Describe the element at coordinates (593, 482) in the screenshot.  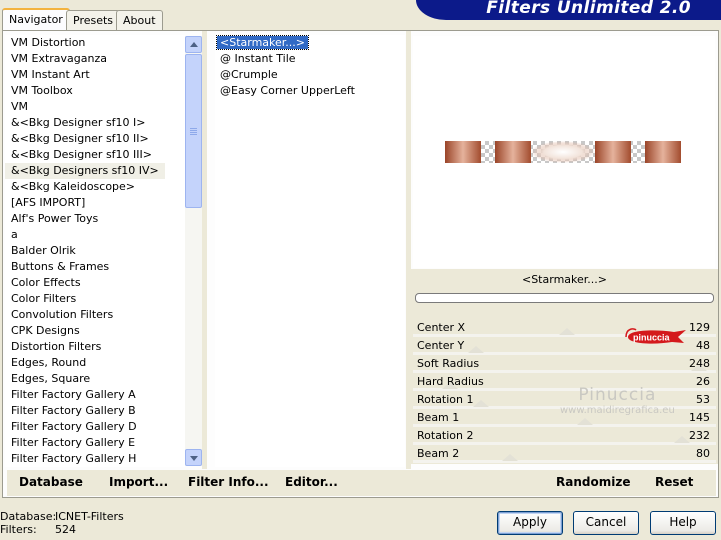
I see `randomize-button: Randomize` at that location.